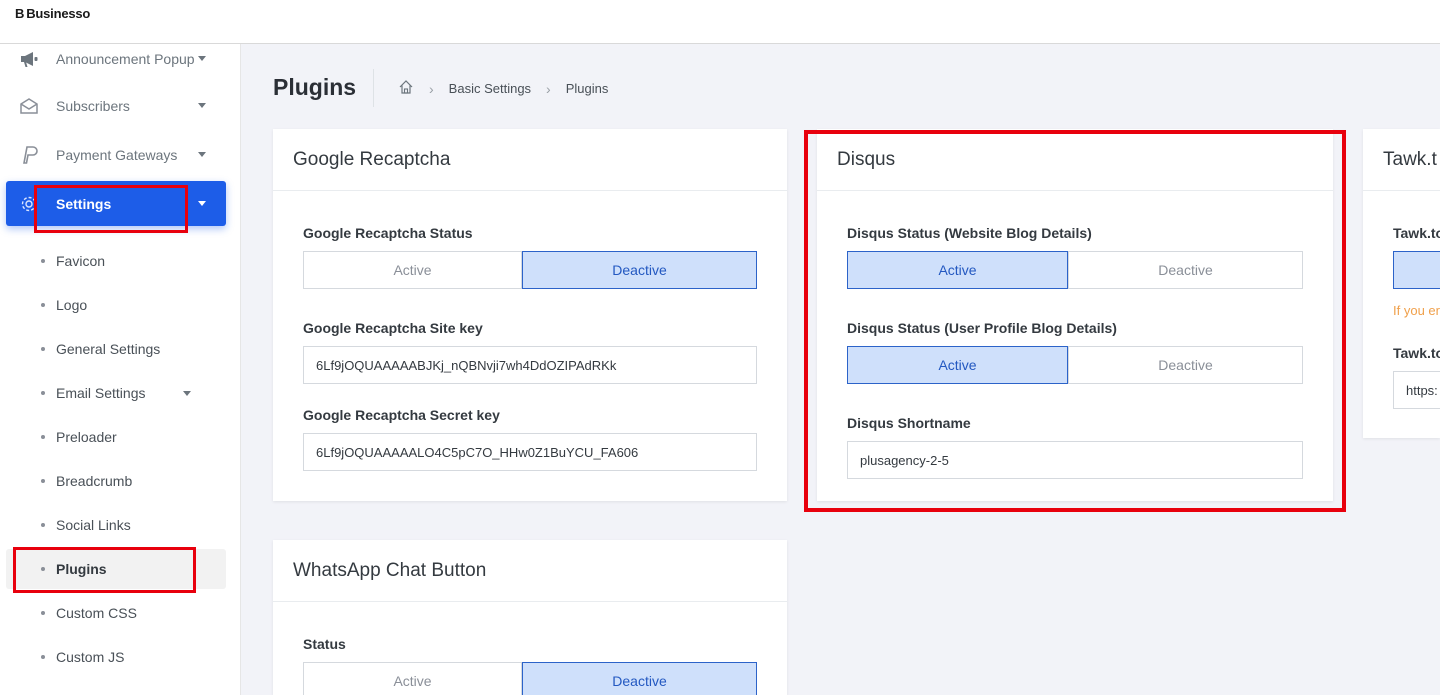 This screenshot has height=695, width=1440. What do you see at coordinates (29, 155) in the screenshot?
I see `paypal-icon` at bounding box center [29, 155].